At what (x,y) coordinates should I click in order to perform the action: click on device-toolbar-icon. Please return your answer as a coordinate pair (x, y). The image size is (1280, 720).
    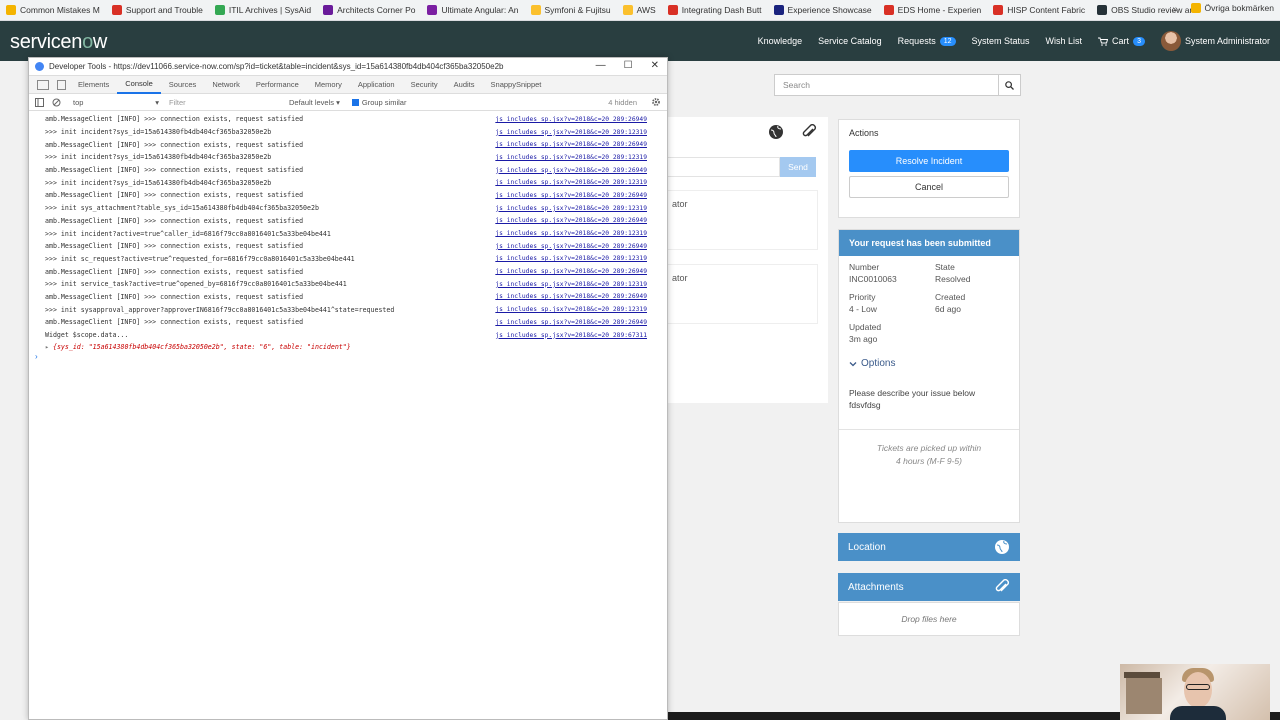
    Looking at the image, I should click on (61, 84).